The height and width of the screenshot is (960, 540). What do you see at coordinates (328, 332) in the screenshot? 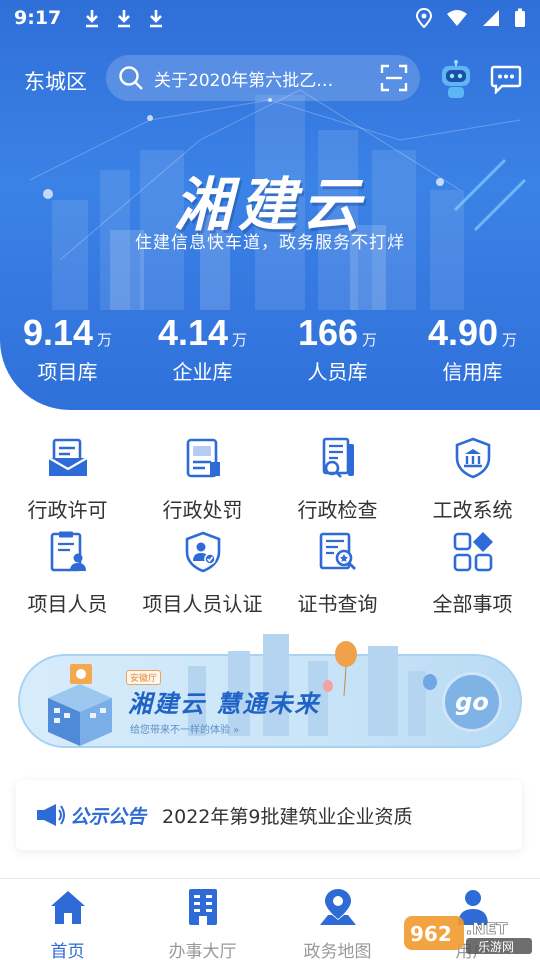
I see `stat-value: 166` at bounding box center [328, 332].